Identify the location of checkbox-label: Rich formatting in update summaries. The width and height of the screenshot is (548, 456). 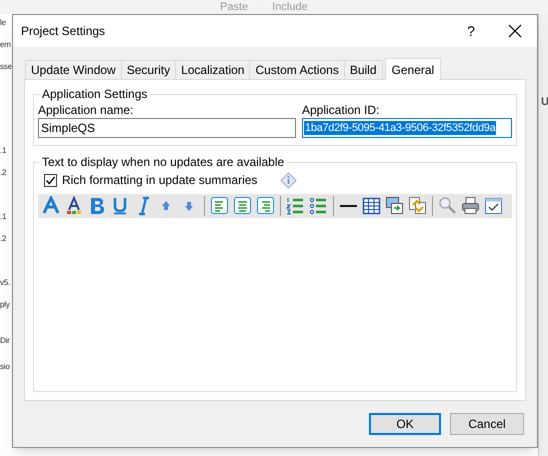
(160, 180).